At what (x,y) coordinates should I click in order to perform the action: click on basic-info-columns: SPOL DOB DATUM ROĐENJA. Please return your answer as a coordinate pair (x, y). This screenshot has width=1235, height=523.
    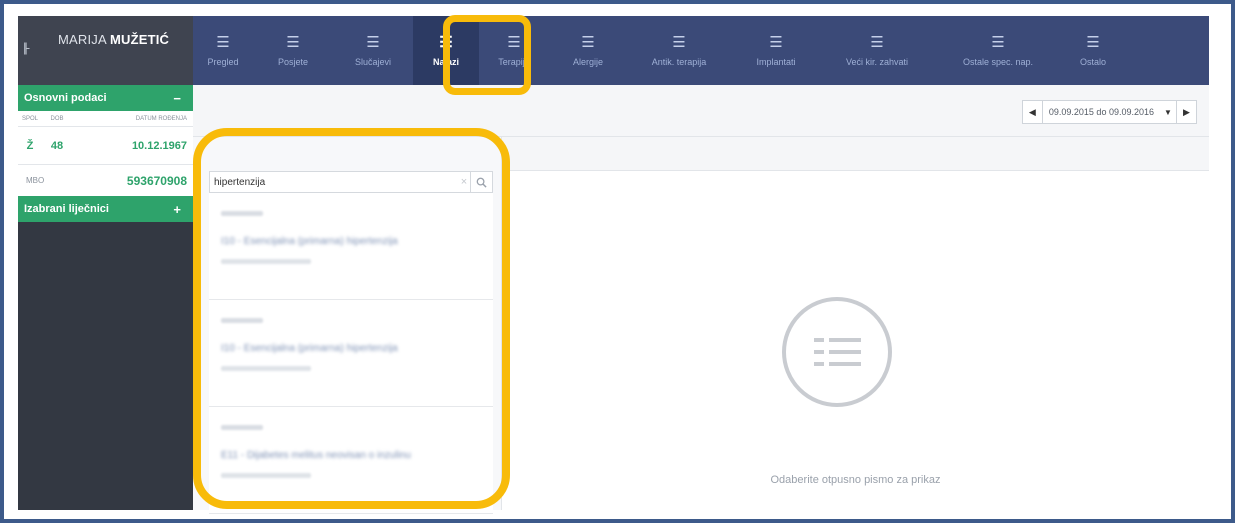
    Looking at the image, I should click on (105, 119).